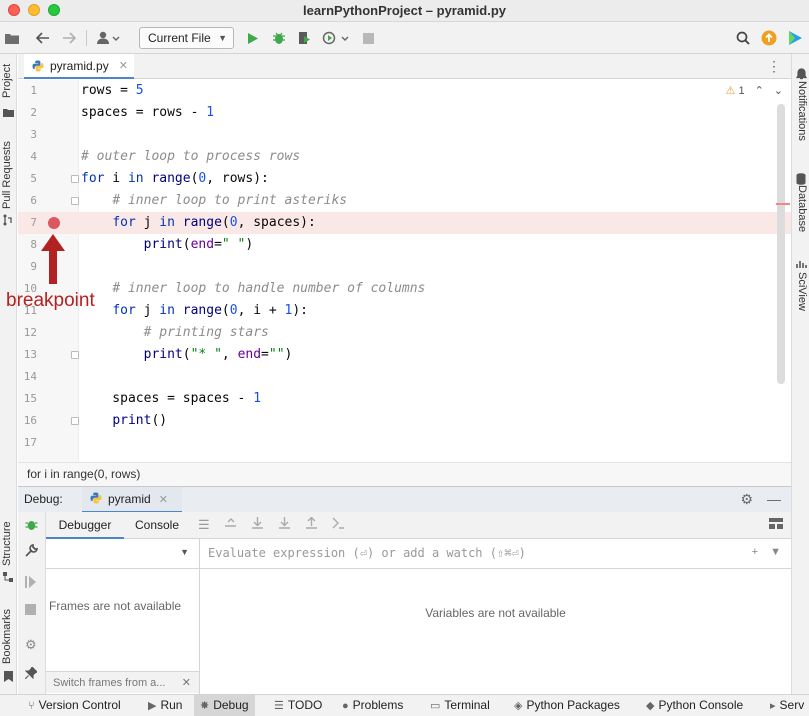  What do you see at coordinates (795, 38) in the screenshot?
I see `code-with-me-icon` at bounding box center [795, 38].